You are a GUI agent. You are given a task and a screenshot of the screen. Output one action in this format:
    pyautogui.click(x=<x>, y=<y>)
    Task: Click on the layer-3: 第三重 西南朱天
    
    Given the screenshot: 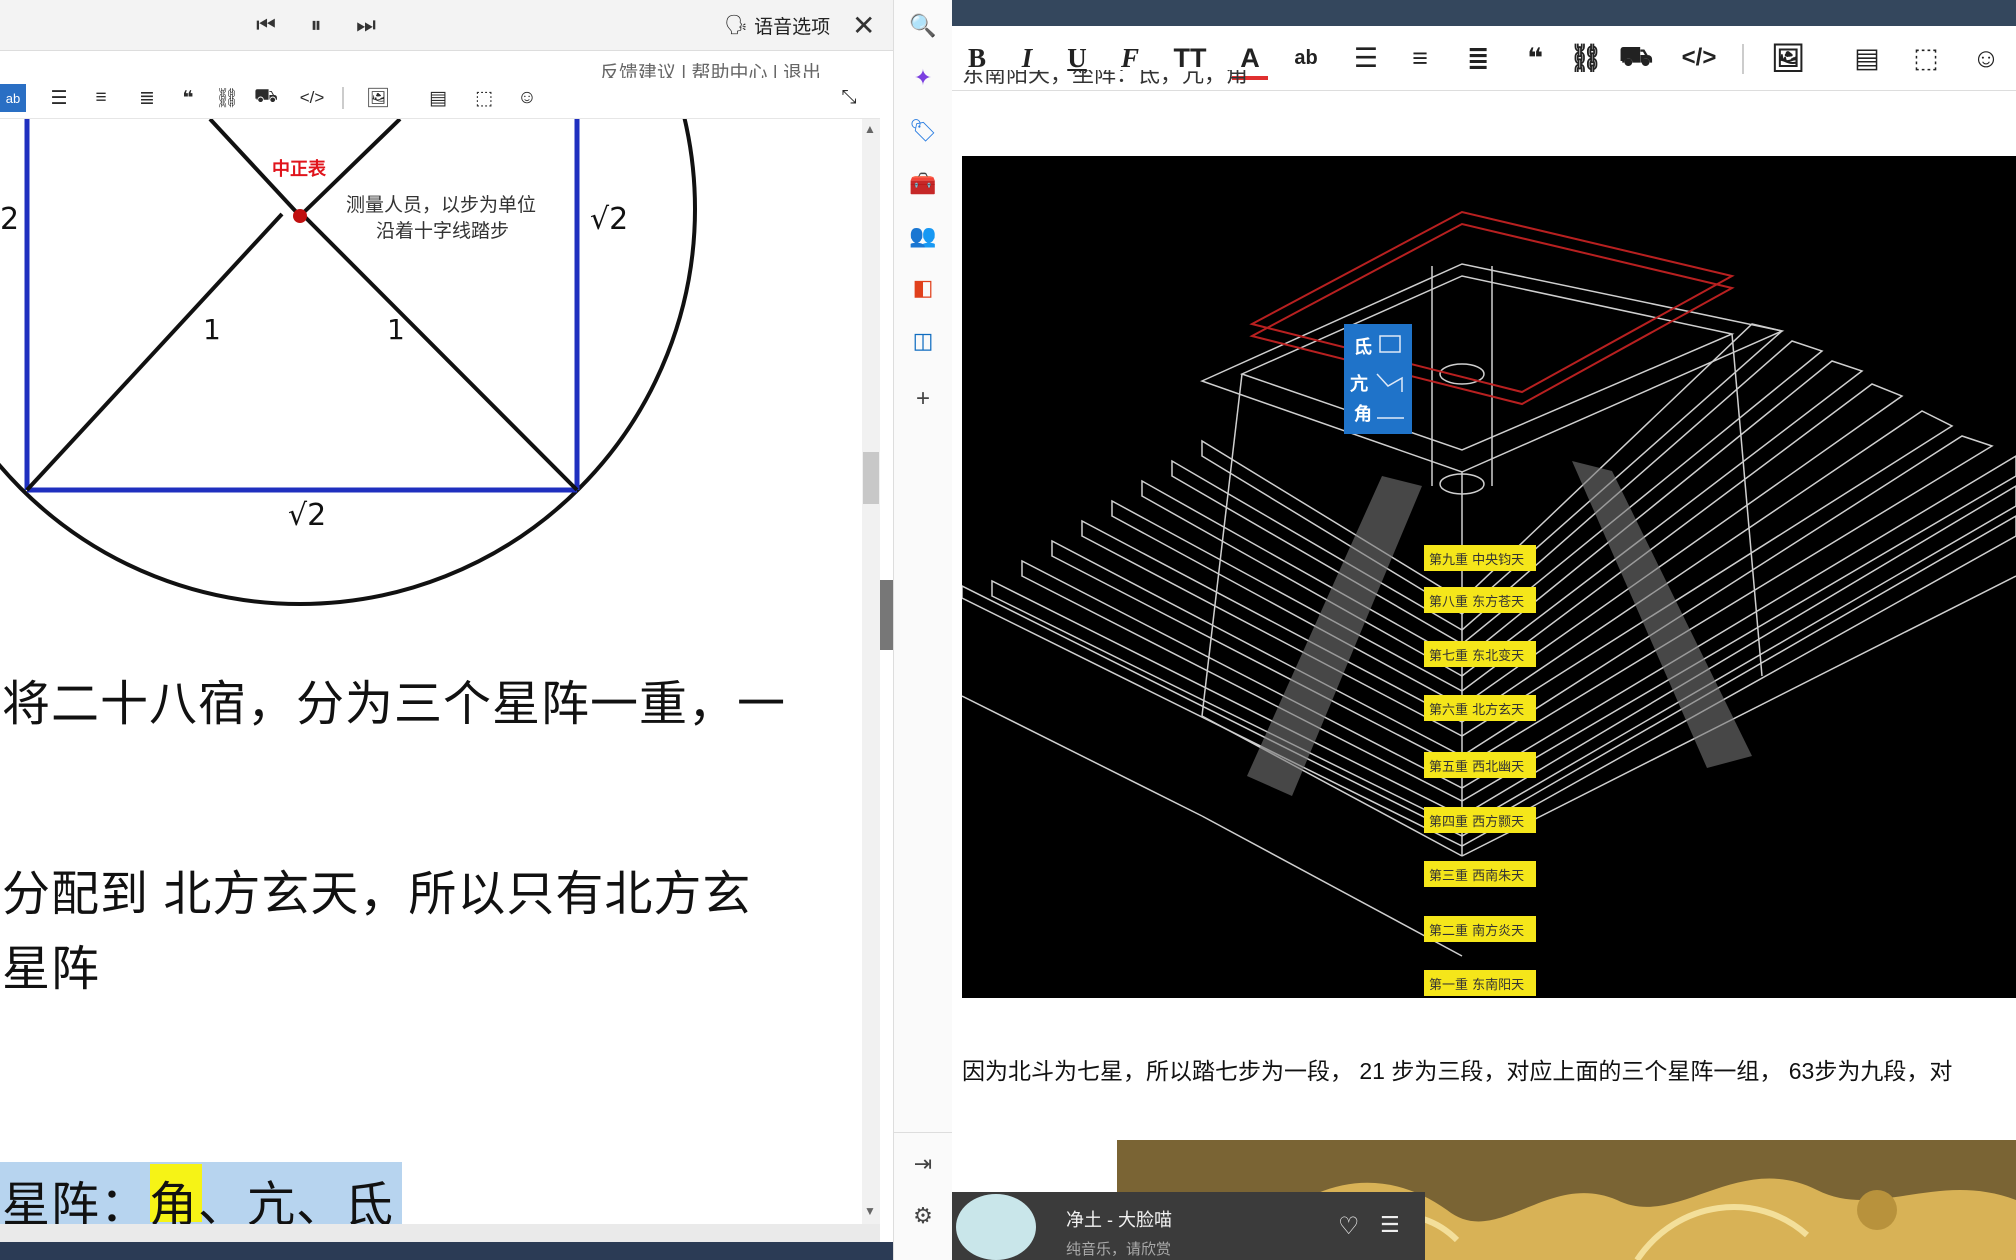 What is the action you would take?
    pyautogui.click(x=1476, y=876)
    